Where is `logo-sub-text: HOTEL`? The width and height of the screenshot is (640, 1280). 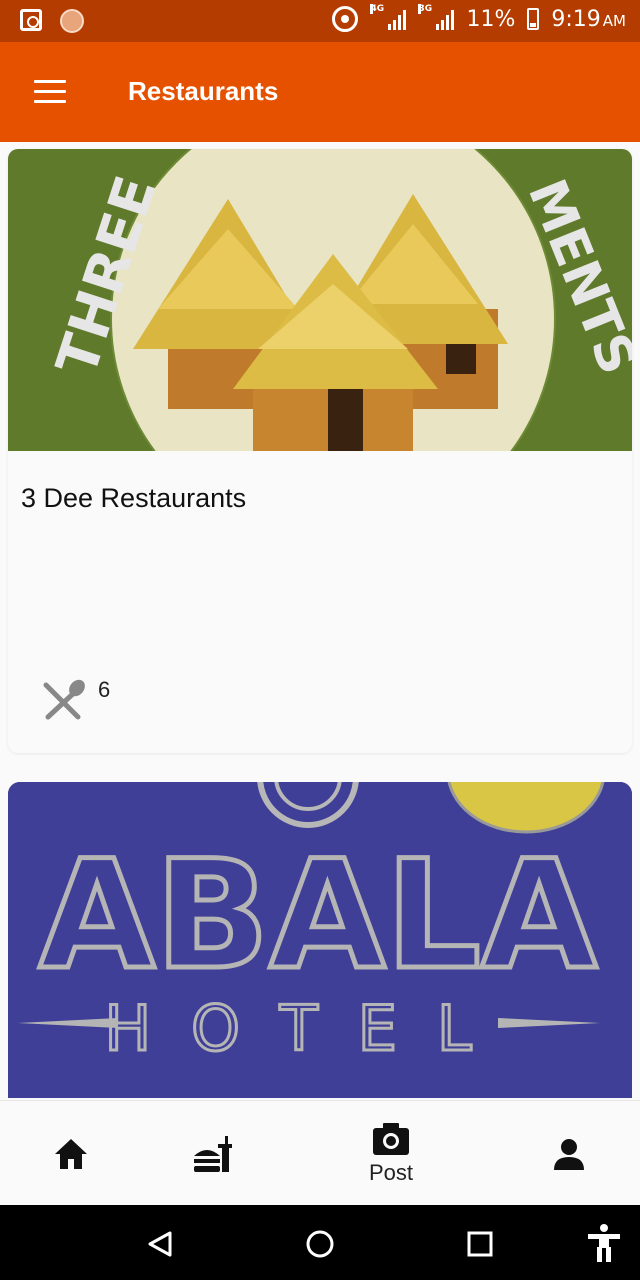 logo-sub-text: HOTEL is located at coordinates (307, 1028).